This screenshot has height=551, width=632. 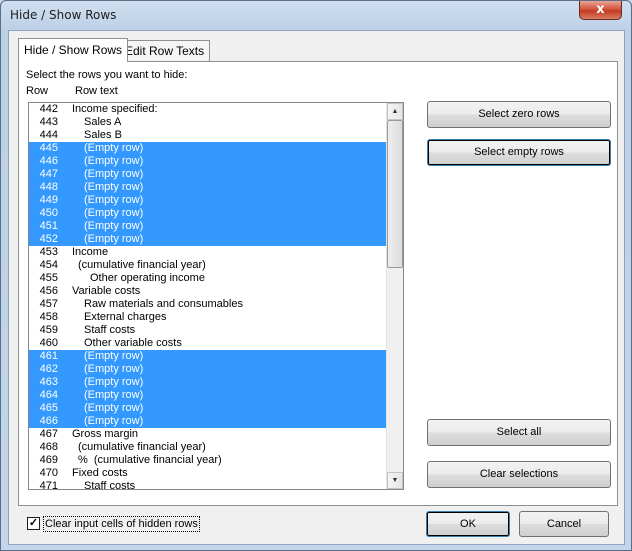 What do you see at coordinates (163, 304) in the screenshot?
I see `row-text: Raw materials and consumables` at bounding box center [163, 304].